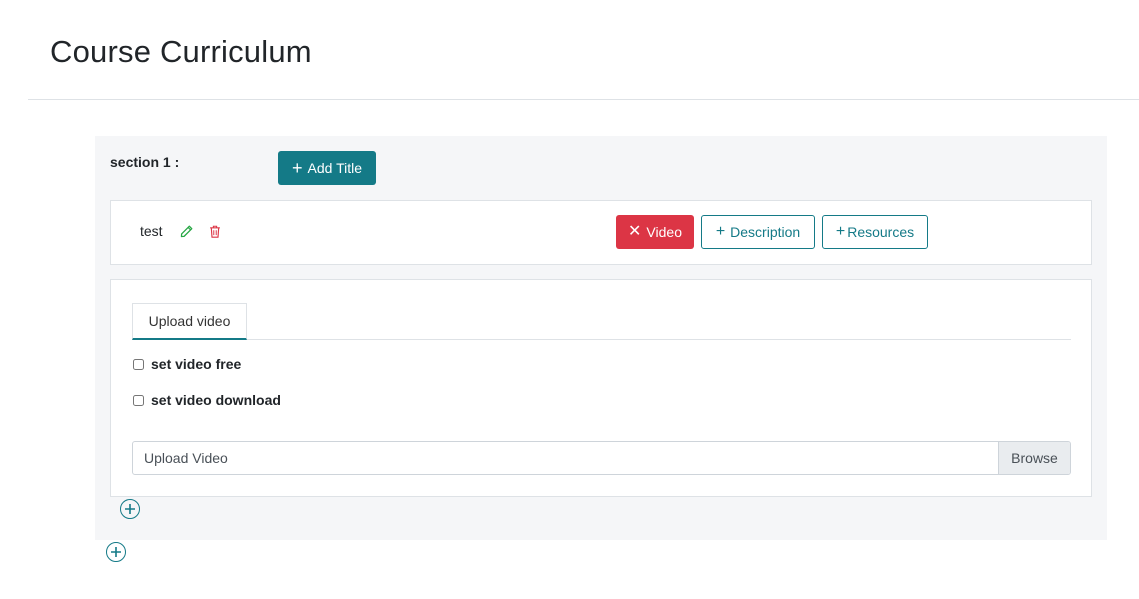 The height and width of the screenshot is (599, 1139). What do you see at coordinates (196, 364) in the screenshot?
I see `set-video-free-label: set video free` at bounding box center [196, 364].